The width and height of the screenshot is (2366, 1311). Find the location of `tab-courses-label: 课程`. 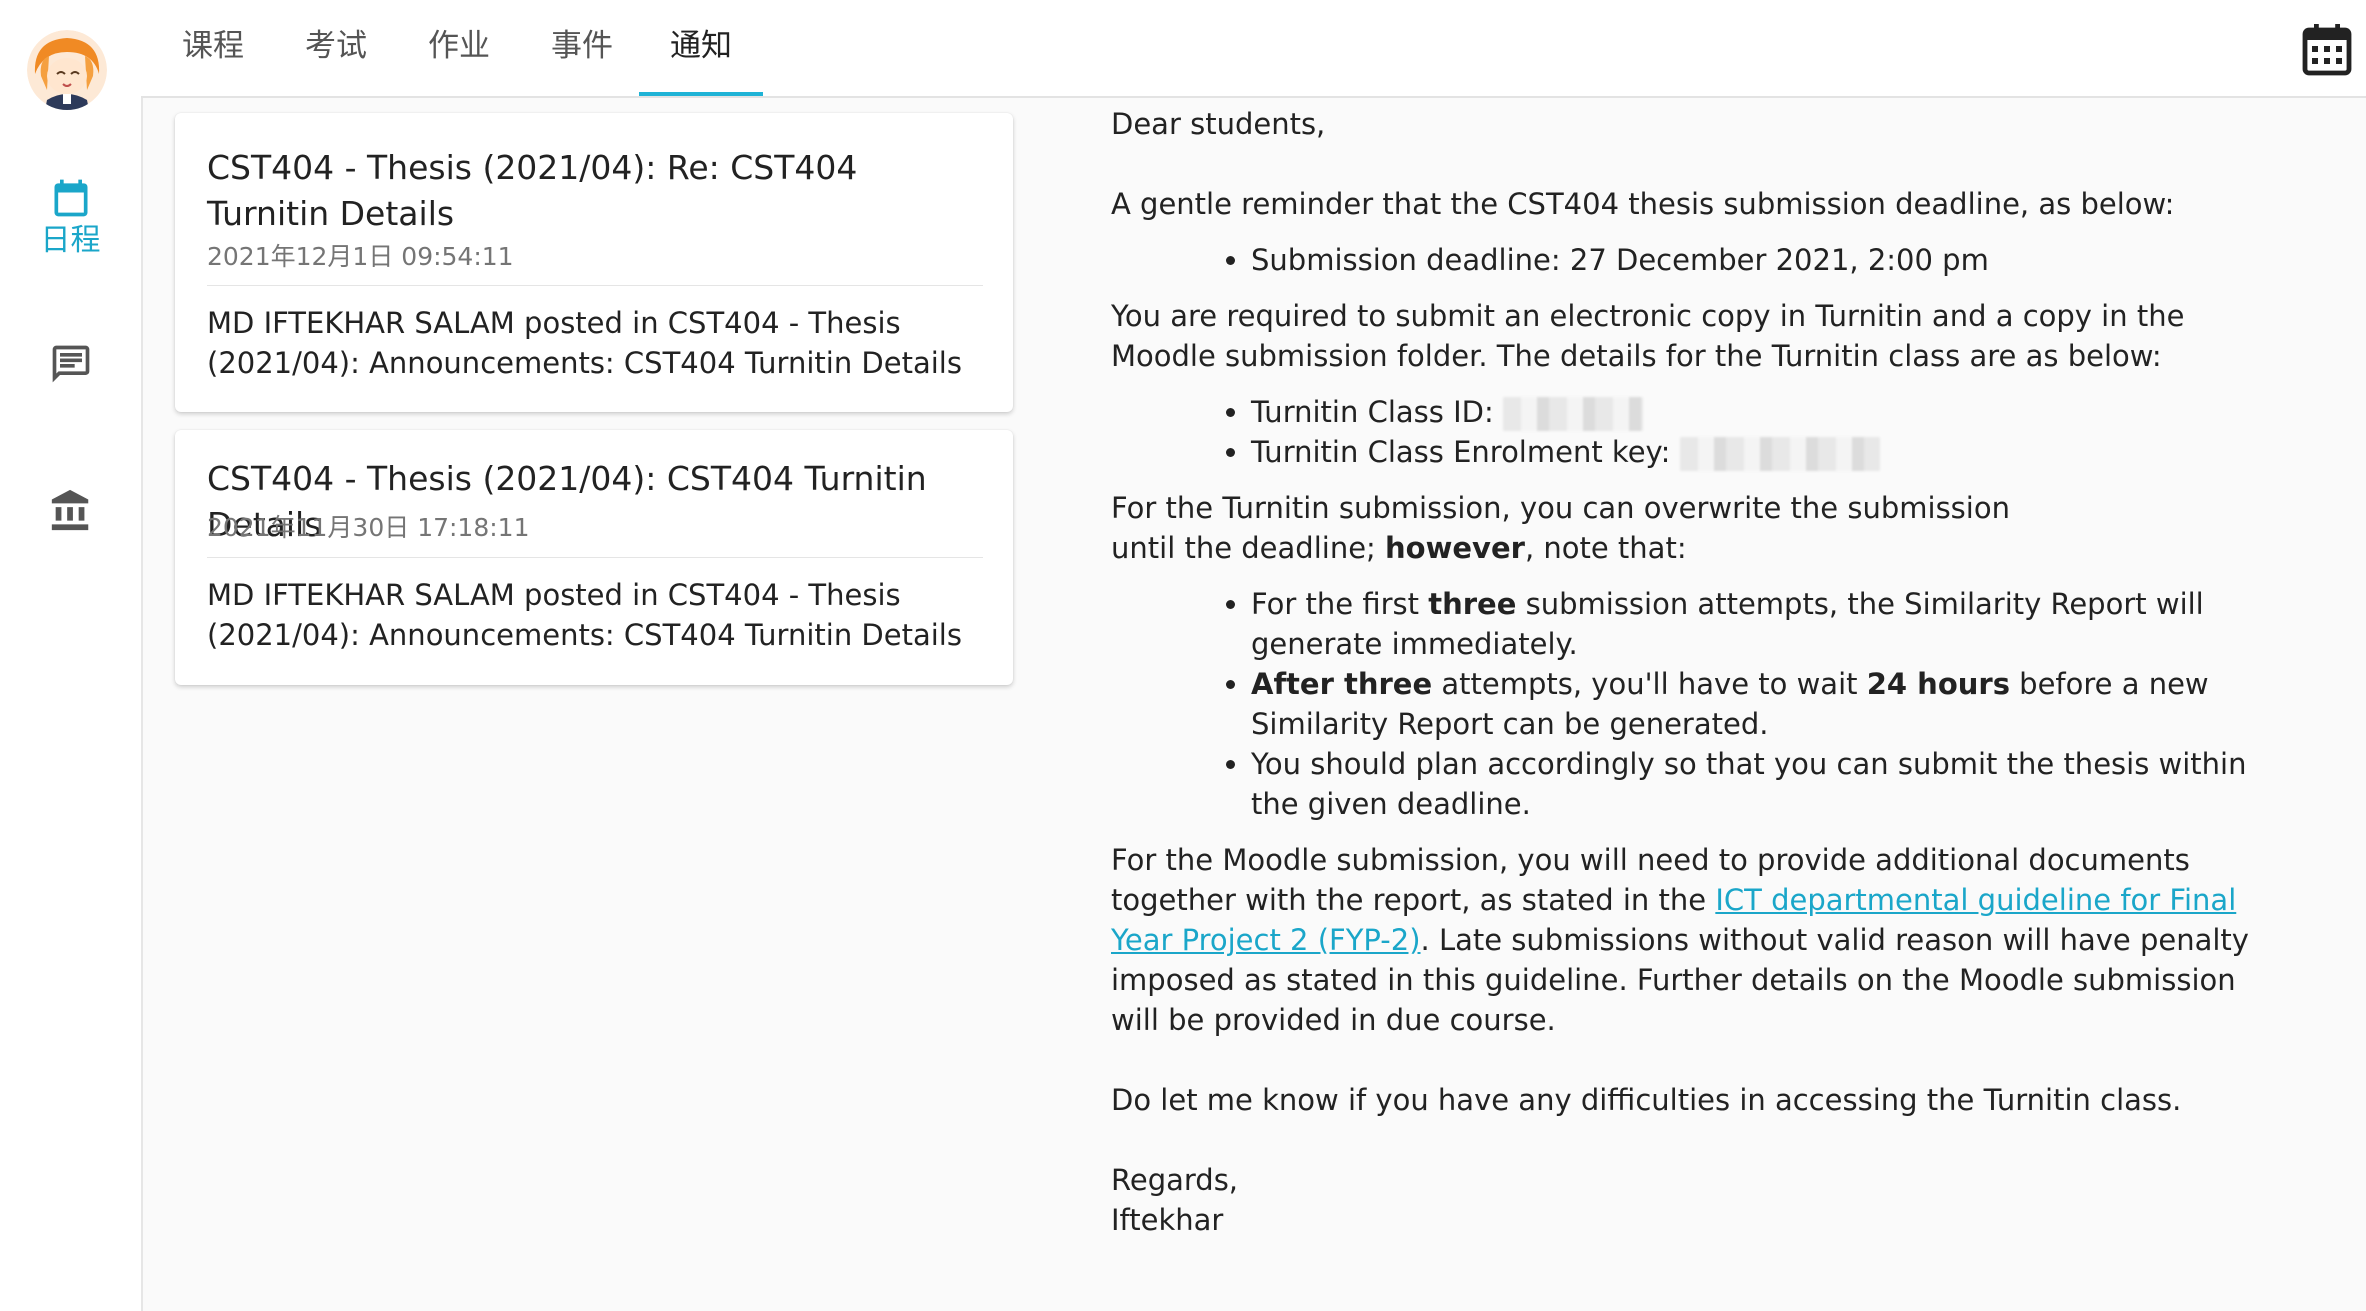

tab-courses-label: 课程 is located at coordinates (213, 46).